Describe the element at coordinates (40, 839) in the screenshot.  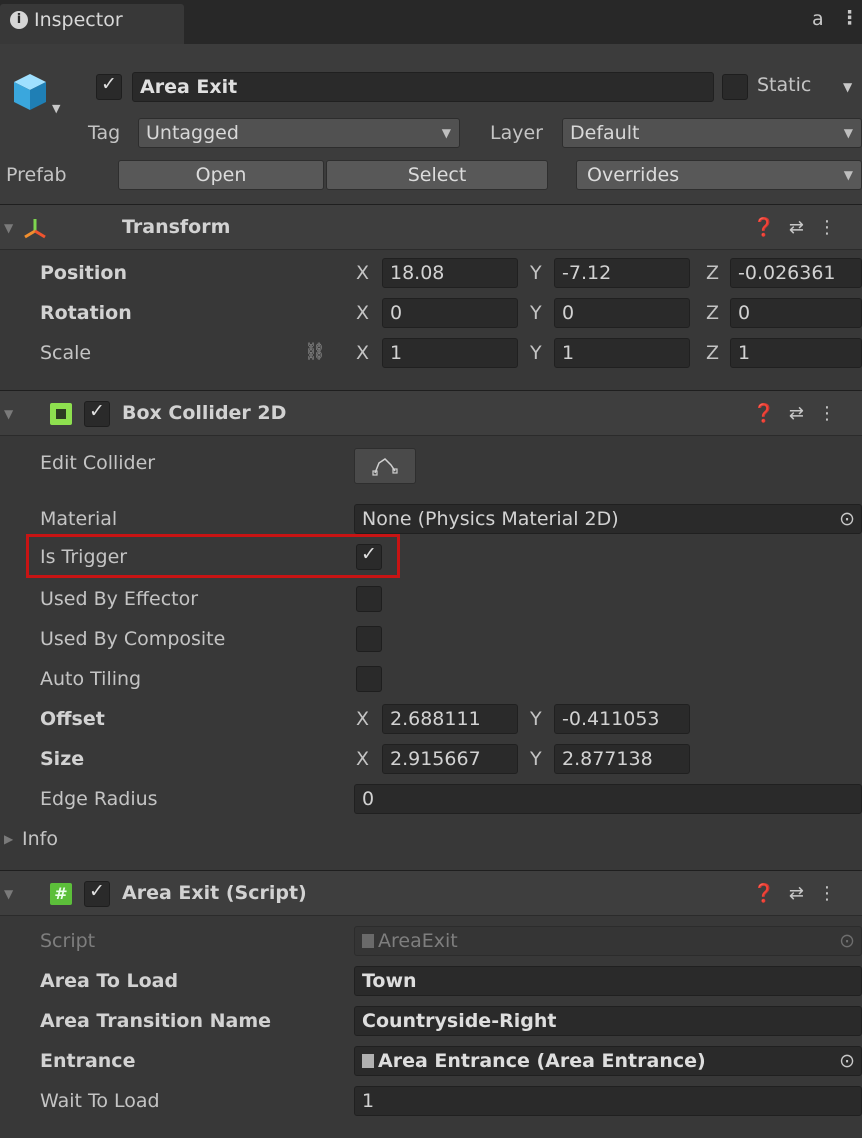
I see `info-label: Info` at that location.